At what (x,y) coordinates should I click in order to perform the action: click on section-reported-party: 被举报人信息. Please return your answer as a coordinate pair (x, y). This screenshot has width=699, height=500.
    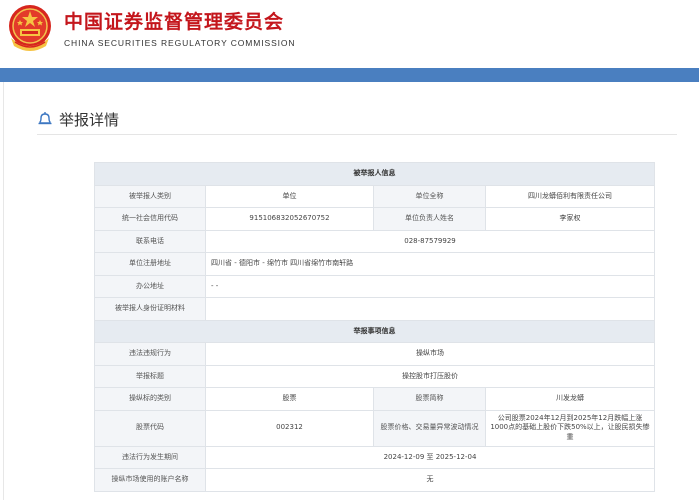
    Looking at the image, I should click on (374, 174).